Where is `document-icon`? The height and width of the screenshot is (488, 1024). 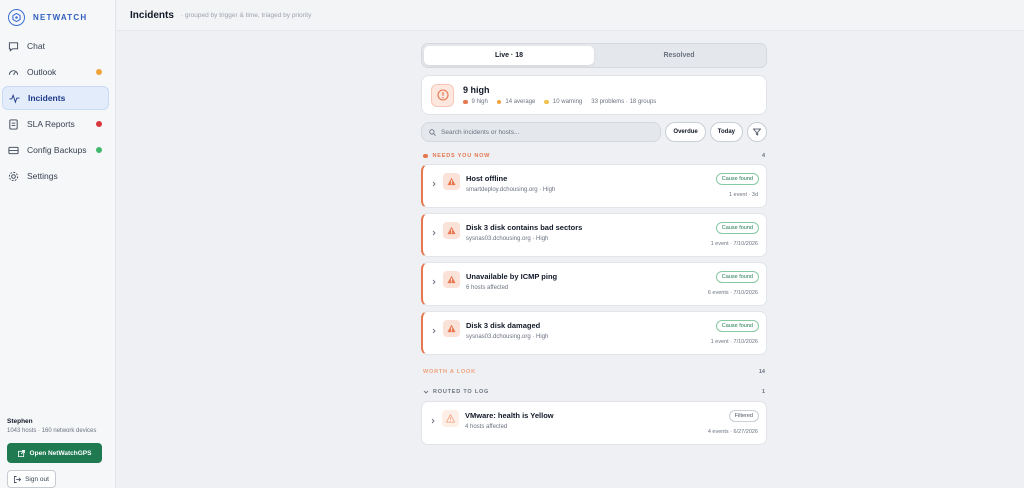 document-icon is located at coordinates (13, 124).